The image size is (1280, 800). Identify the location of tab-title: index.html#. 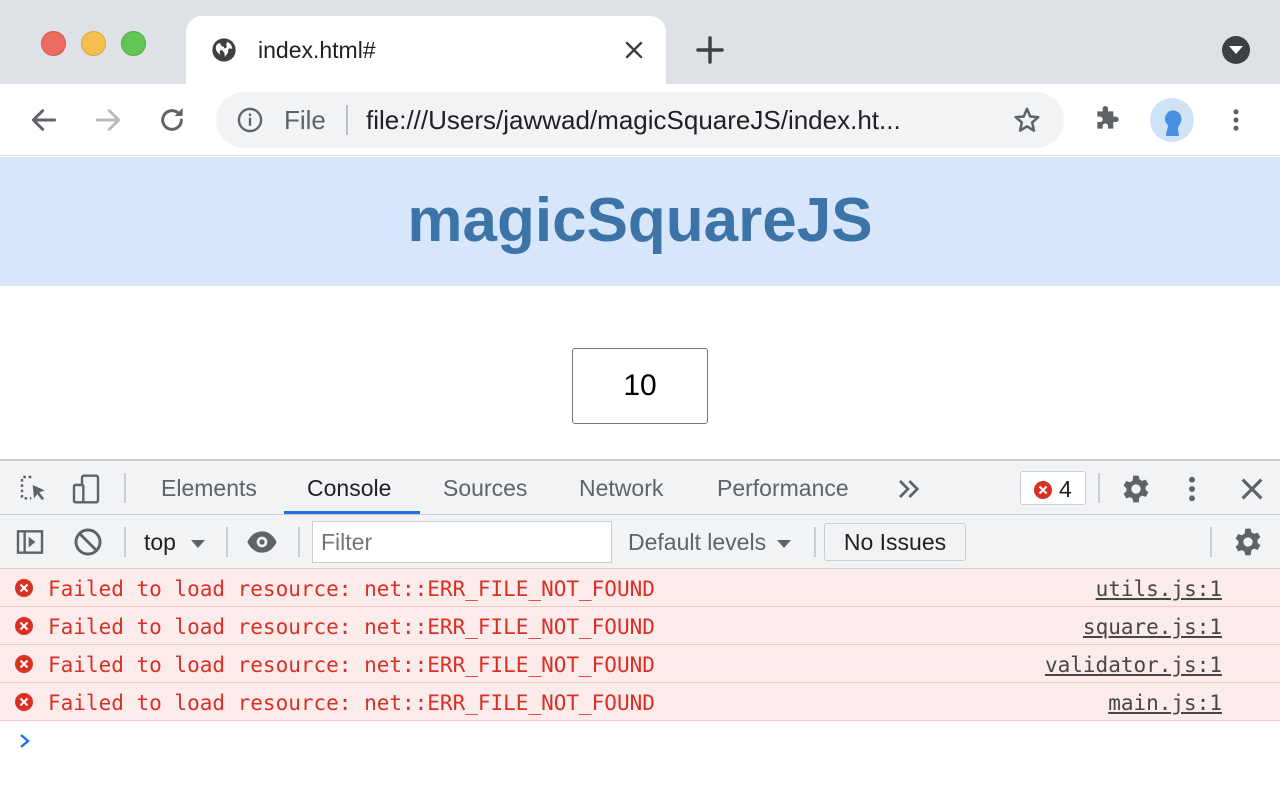
(317, 50).